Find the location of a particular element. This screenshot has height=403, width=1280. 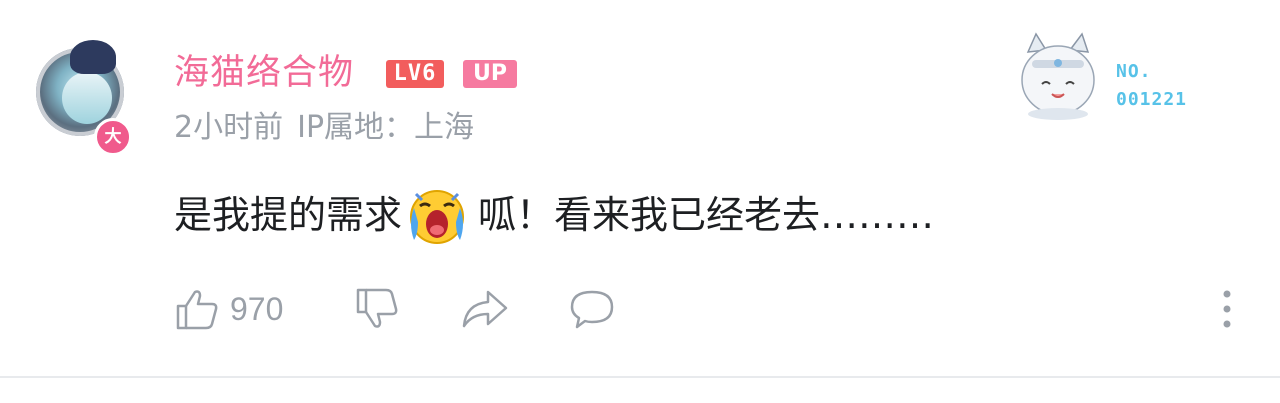

dislike-button is located at coordinates (377, 309).